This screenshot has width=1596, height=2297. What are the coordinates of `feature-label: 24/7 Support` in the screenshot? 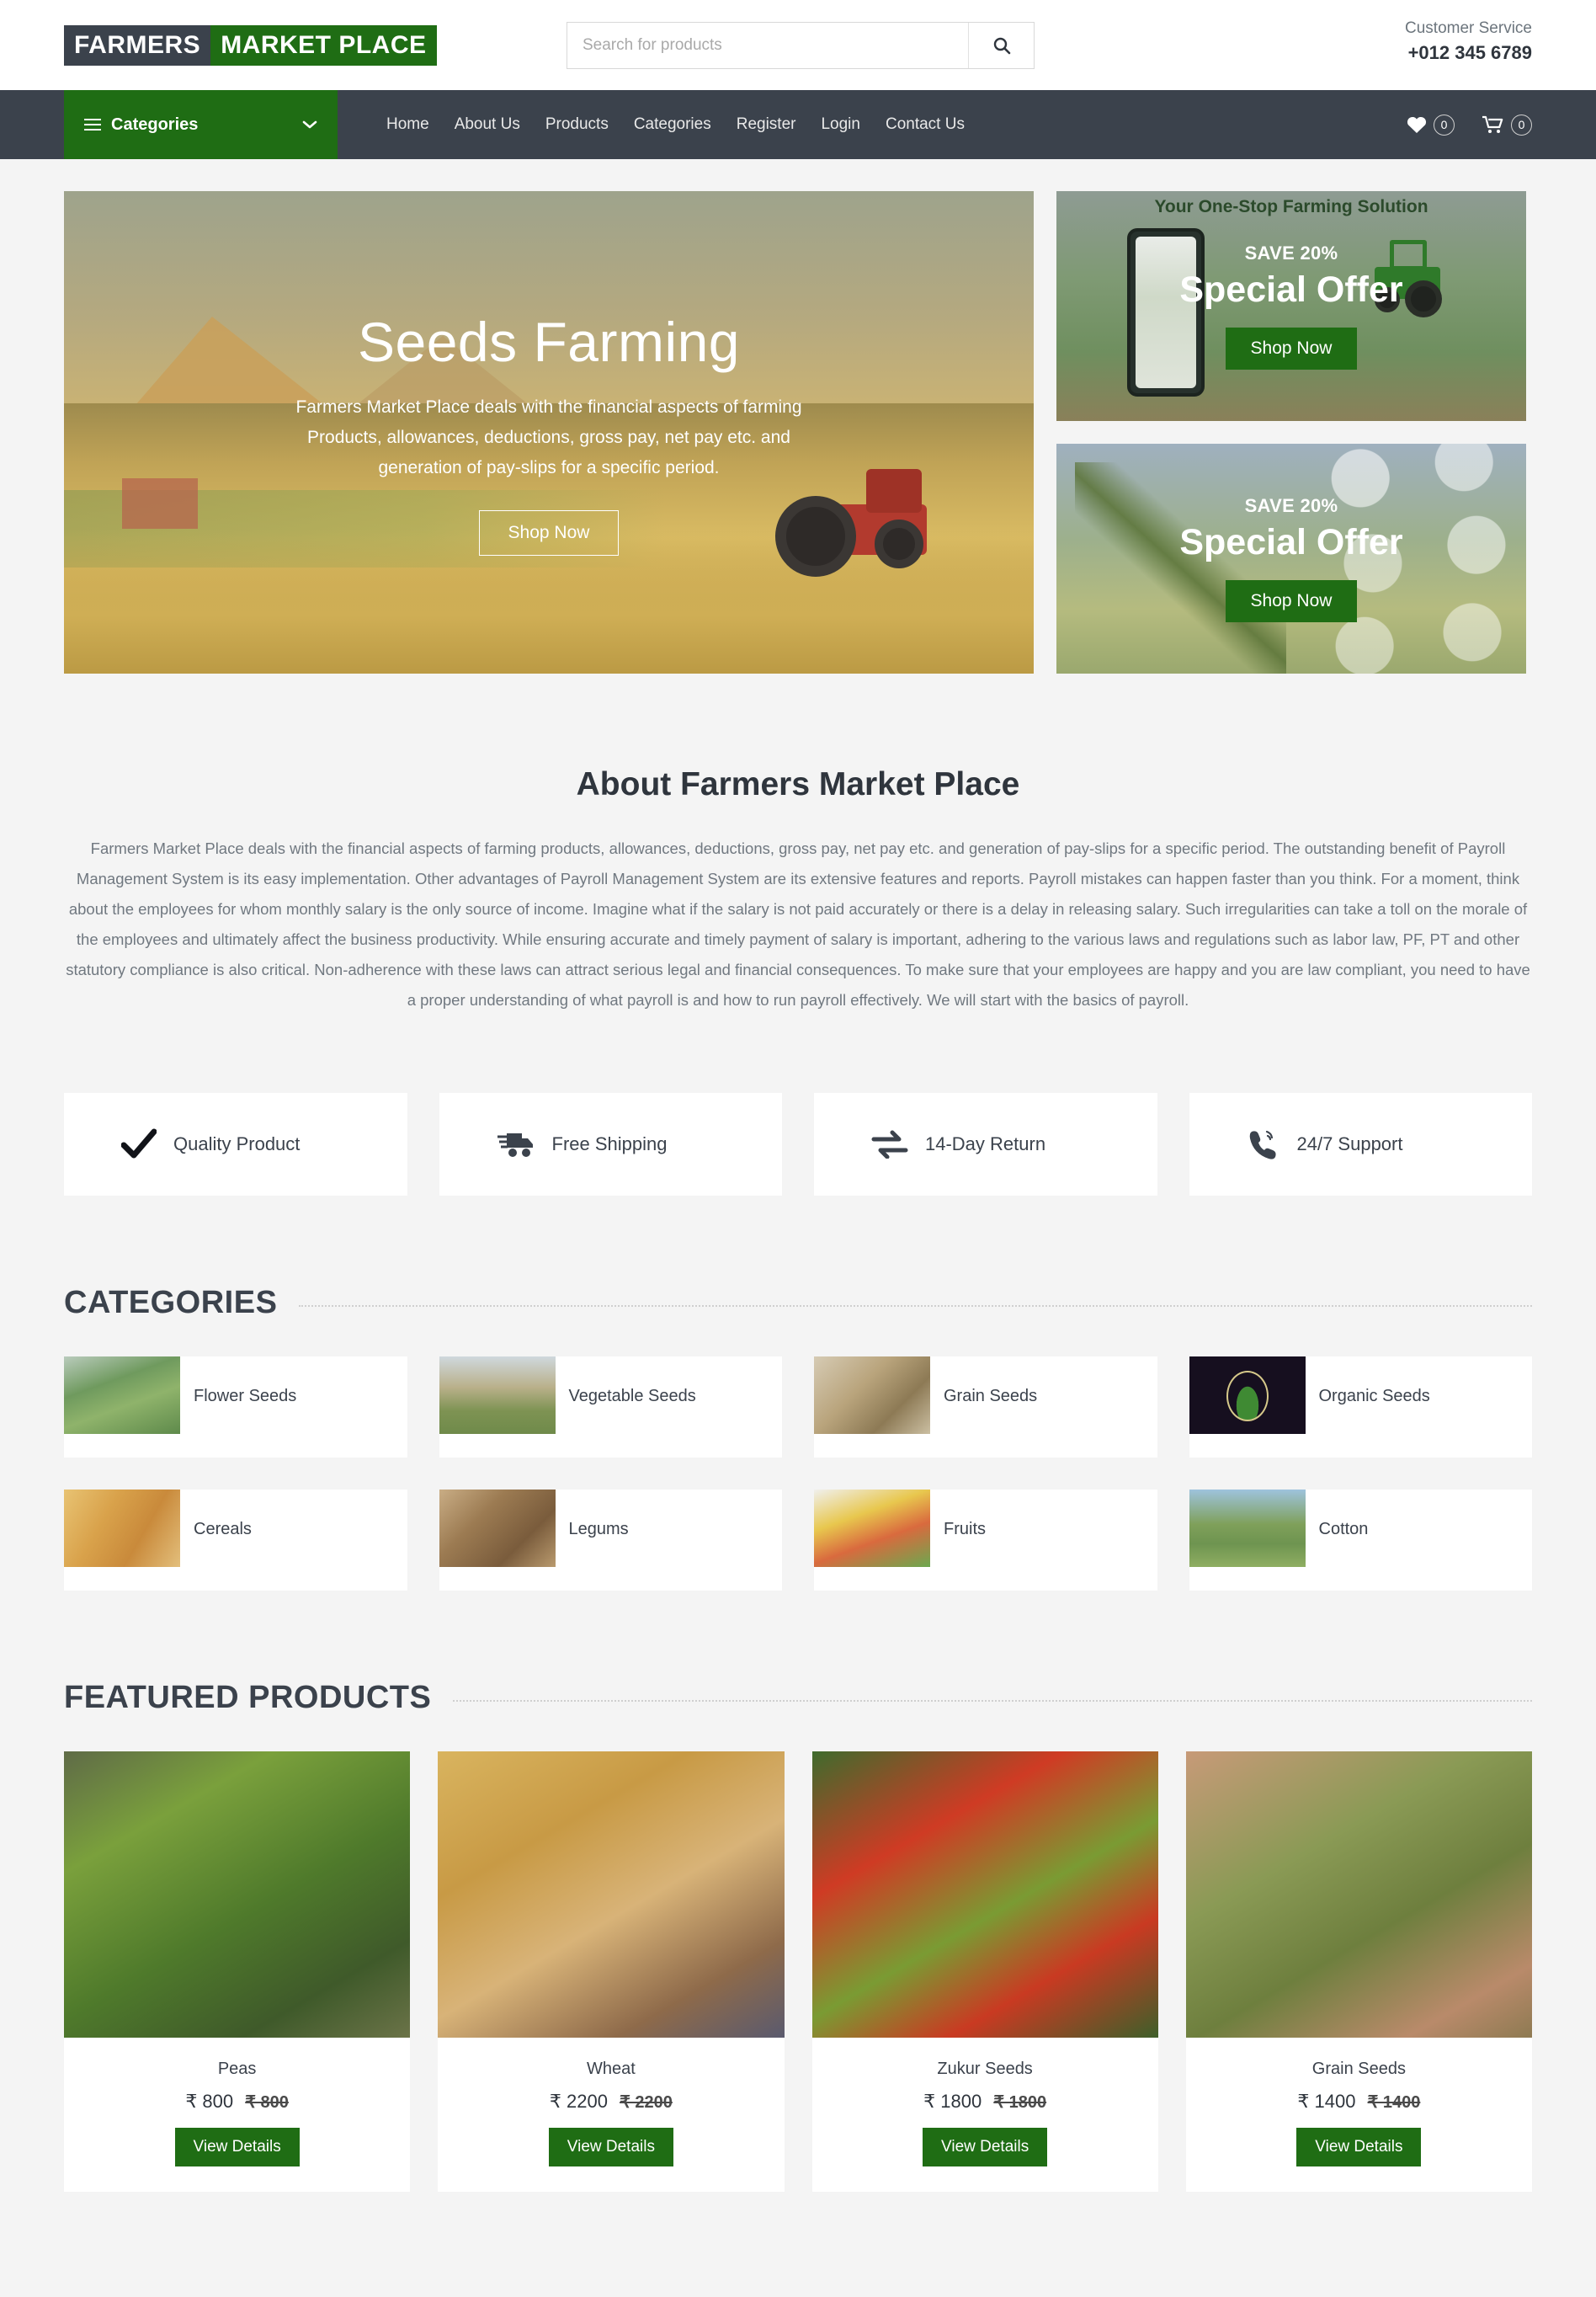 It's located at (1350, 1143).